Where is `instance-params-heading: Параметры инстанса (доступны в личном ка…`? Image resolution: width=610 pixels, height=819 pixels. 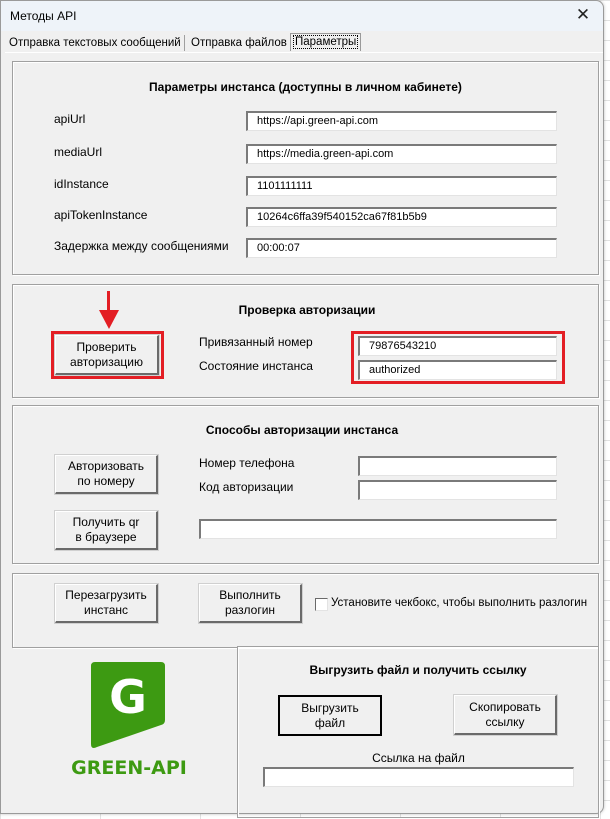
instance-params-heading: Параметры инстанса (доступны в личном ка… is located at coordinates (305, 87).